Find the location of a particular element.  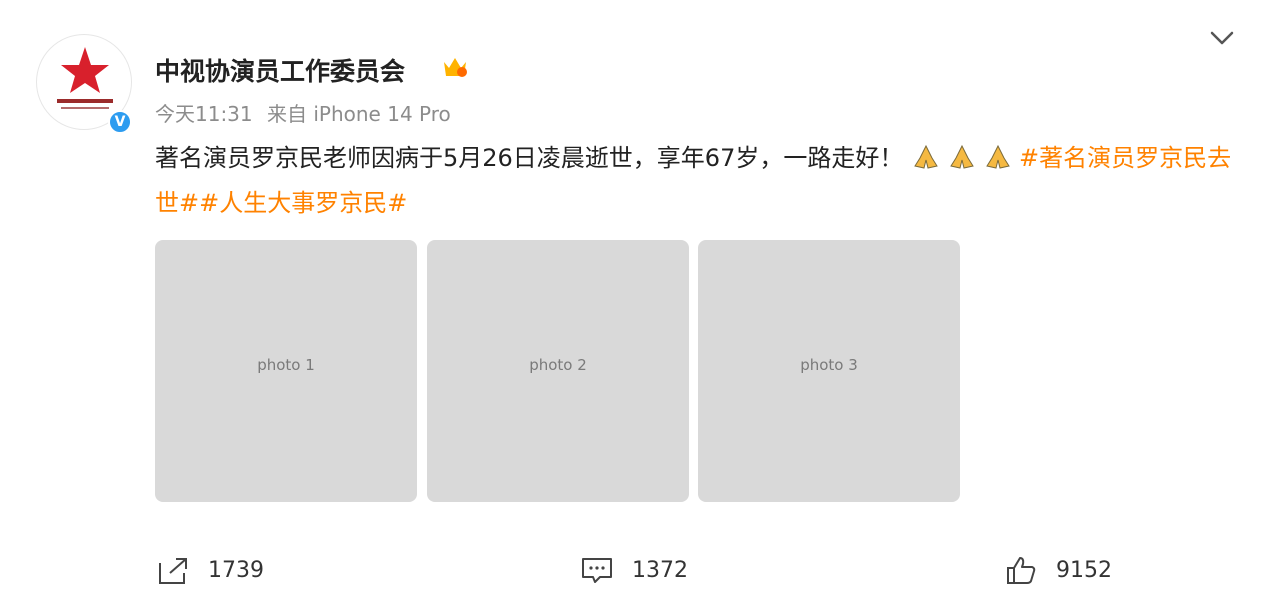

like-count: 9152 is located at coordinates (1084, 570).